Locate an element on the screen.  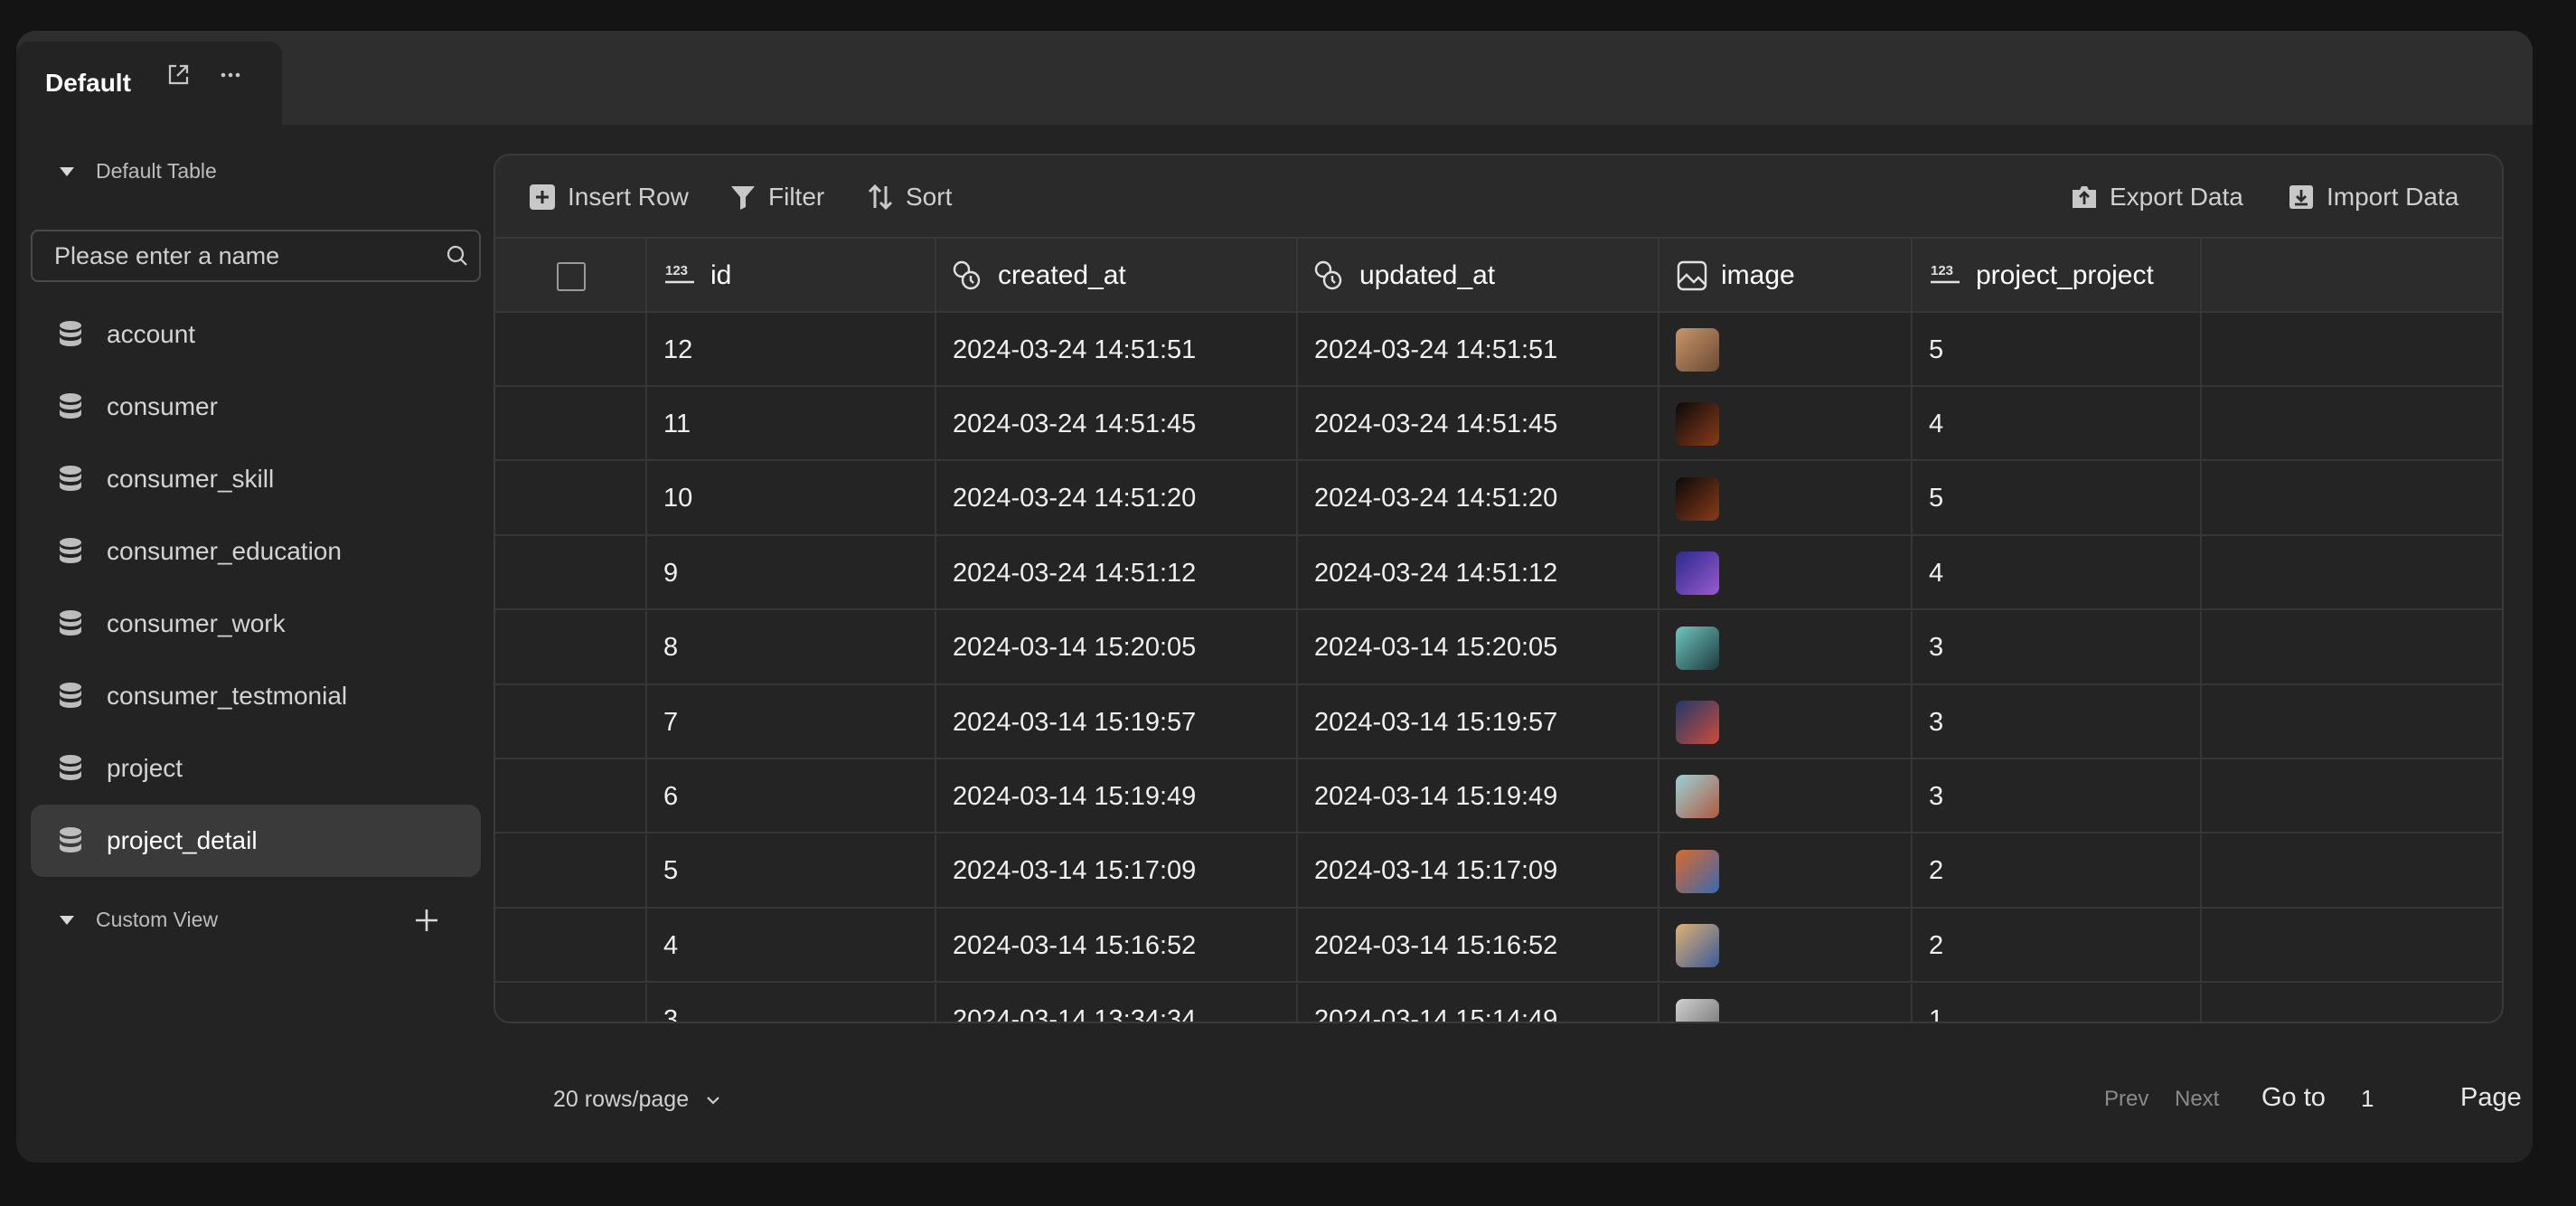
import-data-button: Import Data is located at coordinates (2372, 197).